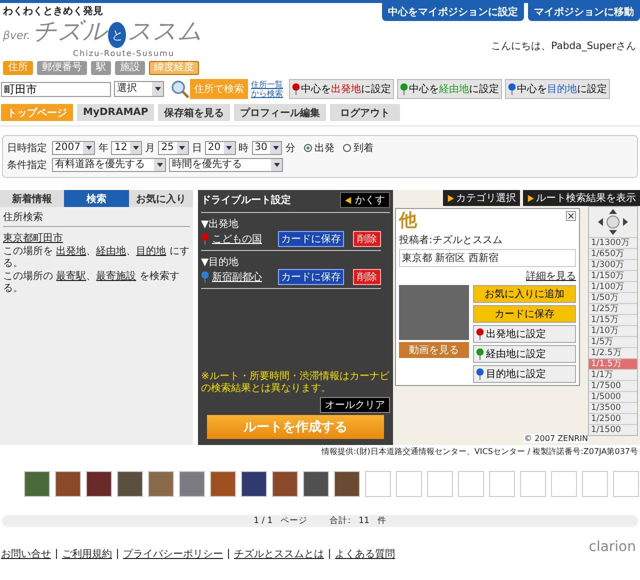 Image resolution: width=640 pixels, height=580 pixels. What do you see at coordinates (613, 308) in the screenshot?
I see `zoom-level: 1/25万` at bounding box center [613, 308].